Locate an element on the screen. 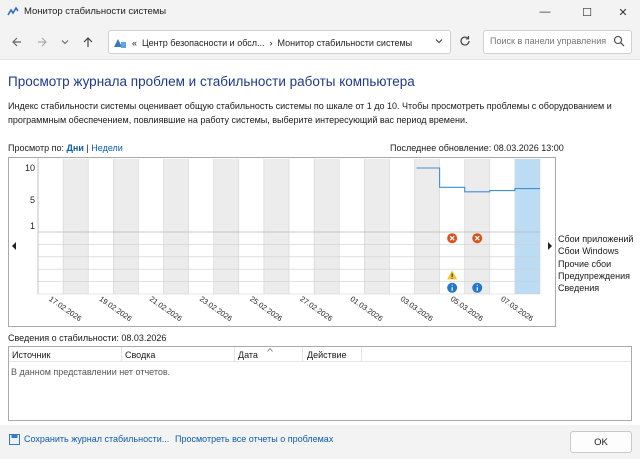 The image size is (640, 459). column-header-action: Действие is located at coordinates (327, 355).